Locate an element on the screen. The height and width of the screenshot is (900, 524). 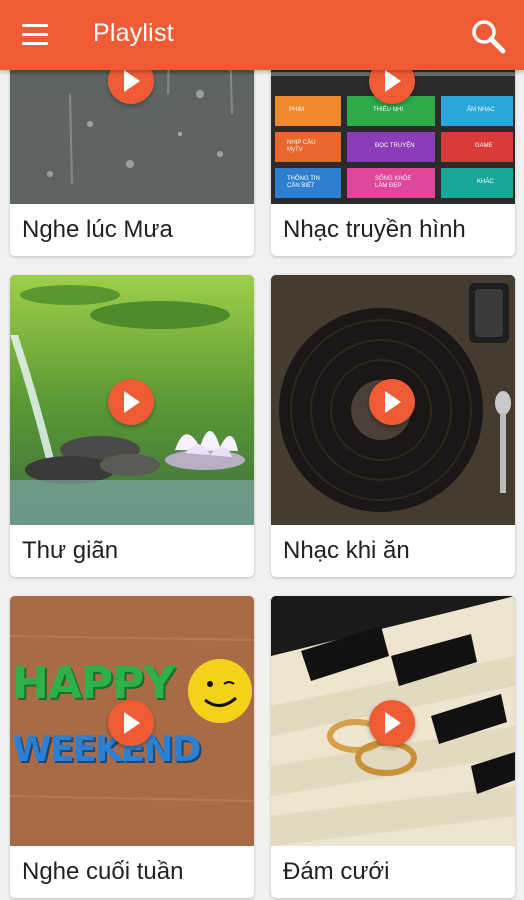
tv-tile-label: GAME is located at coordinates (484, 146).